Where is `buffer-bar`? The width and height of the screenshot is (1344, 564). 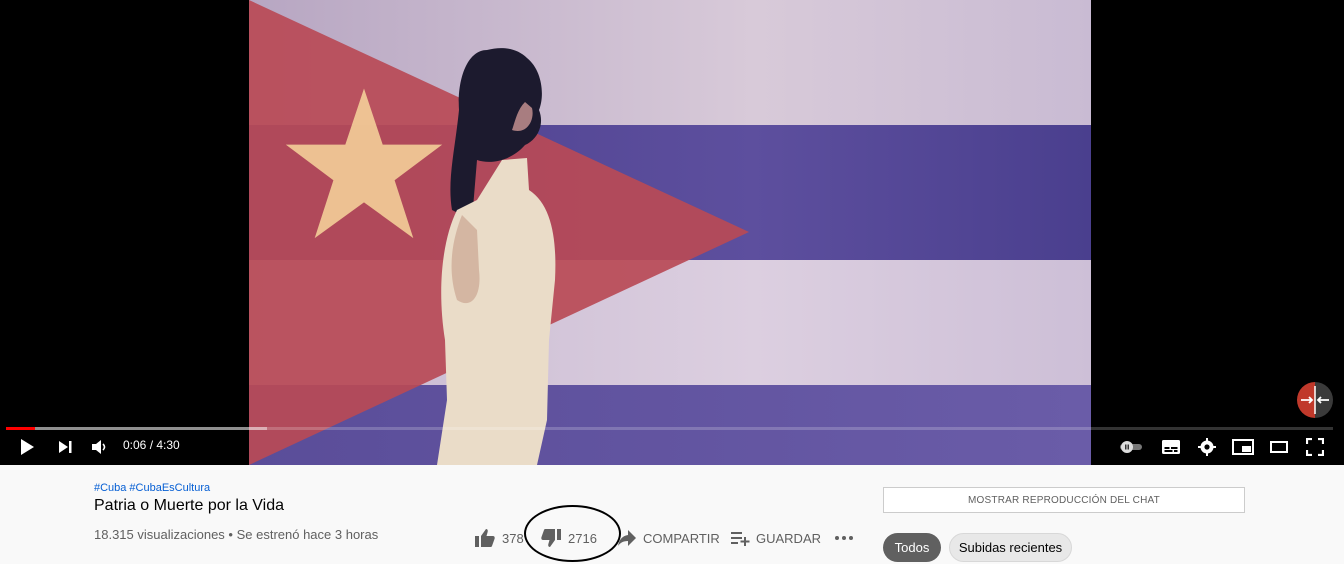 buffer-bar is located at coordinates (137, 428).